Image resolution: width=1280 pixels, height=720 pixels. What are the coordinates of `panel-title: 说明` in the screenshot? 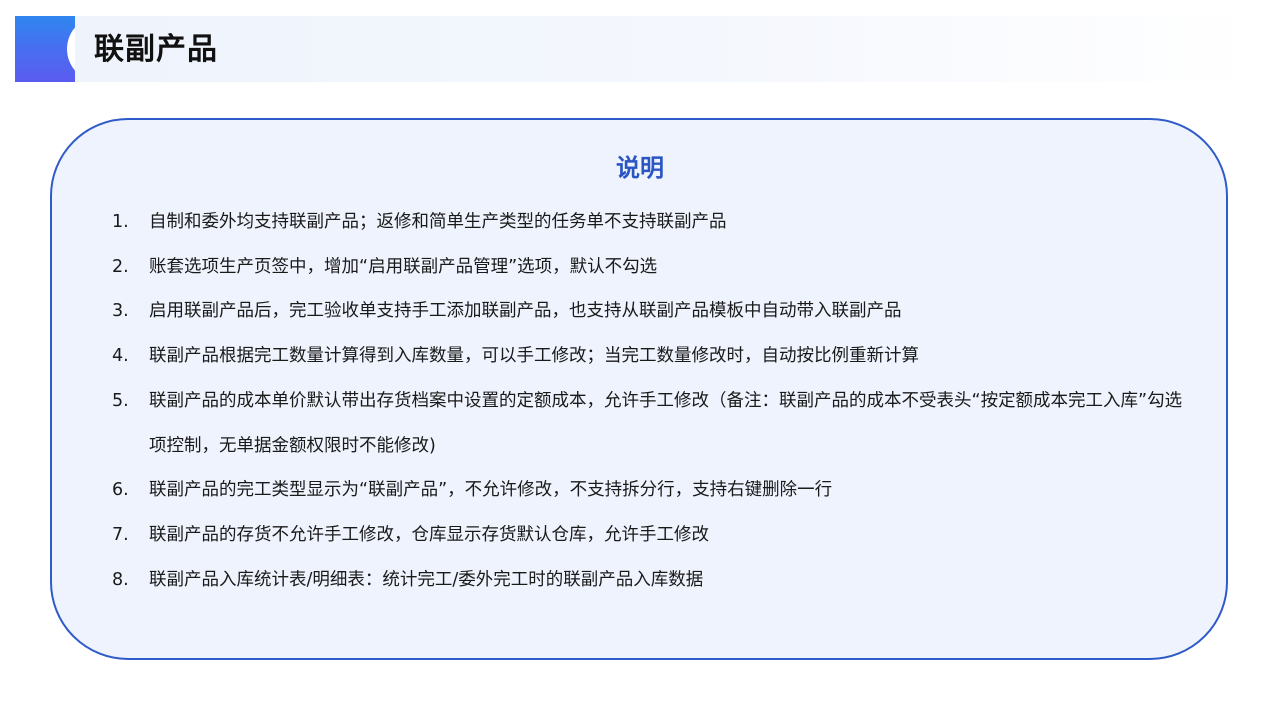 It's located at (640, 168).